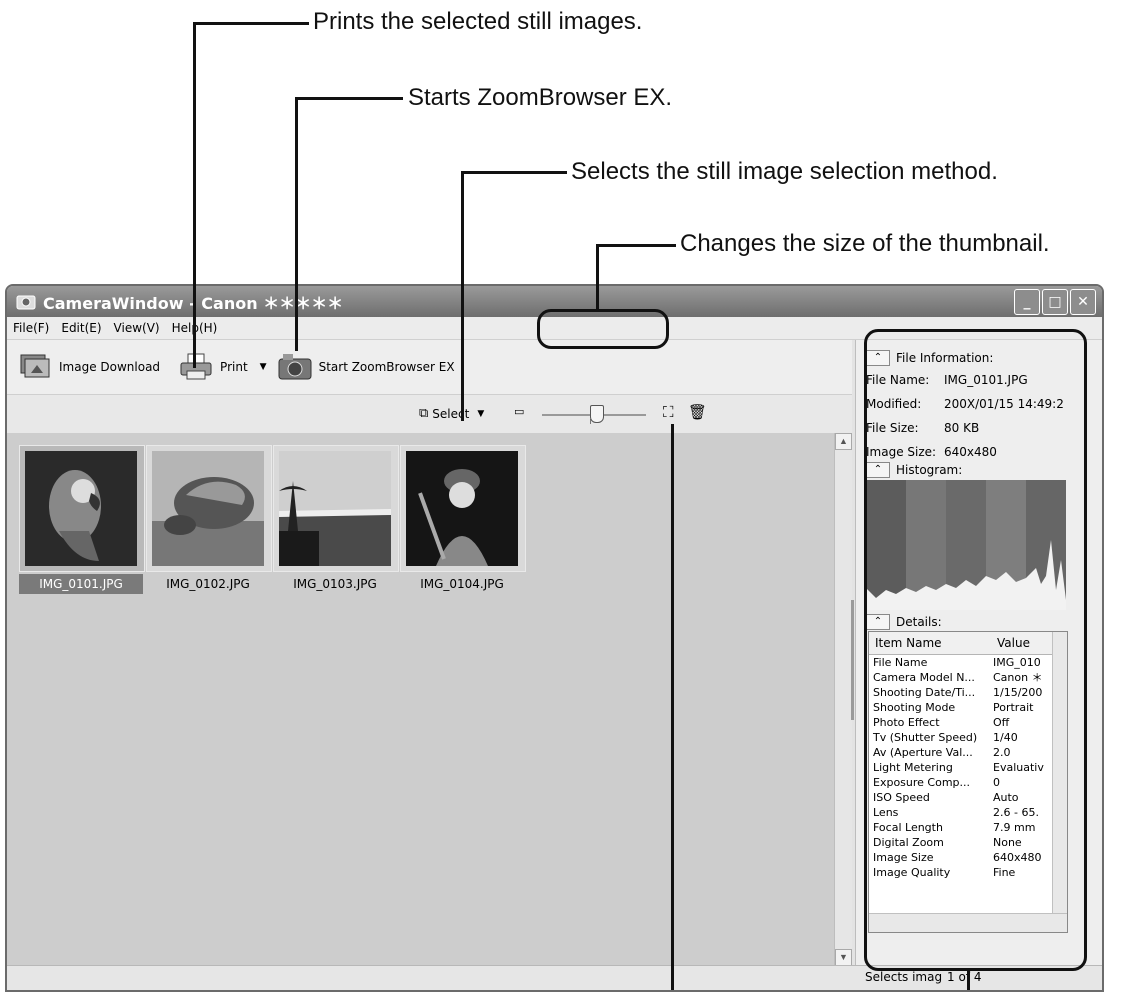  I want to click on thumbnail-2-label: IMG_0102.JPG, so click(208, 584).